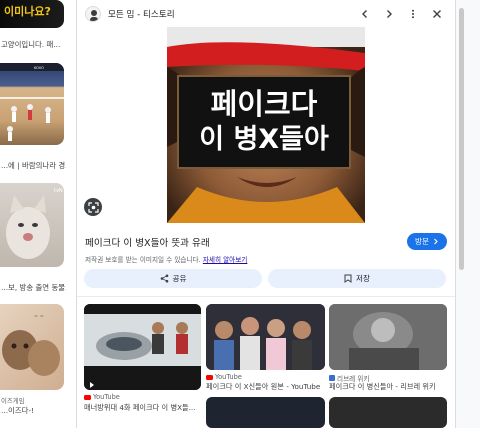 Image resolution: width=480 pixels, height=428 pixels. What do you see at coordinates (13, 401) in the screenshot?
I see `result-source: 이즈게임` at bounding box center [13, 401].